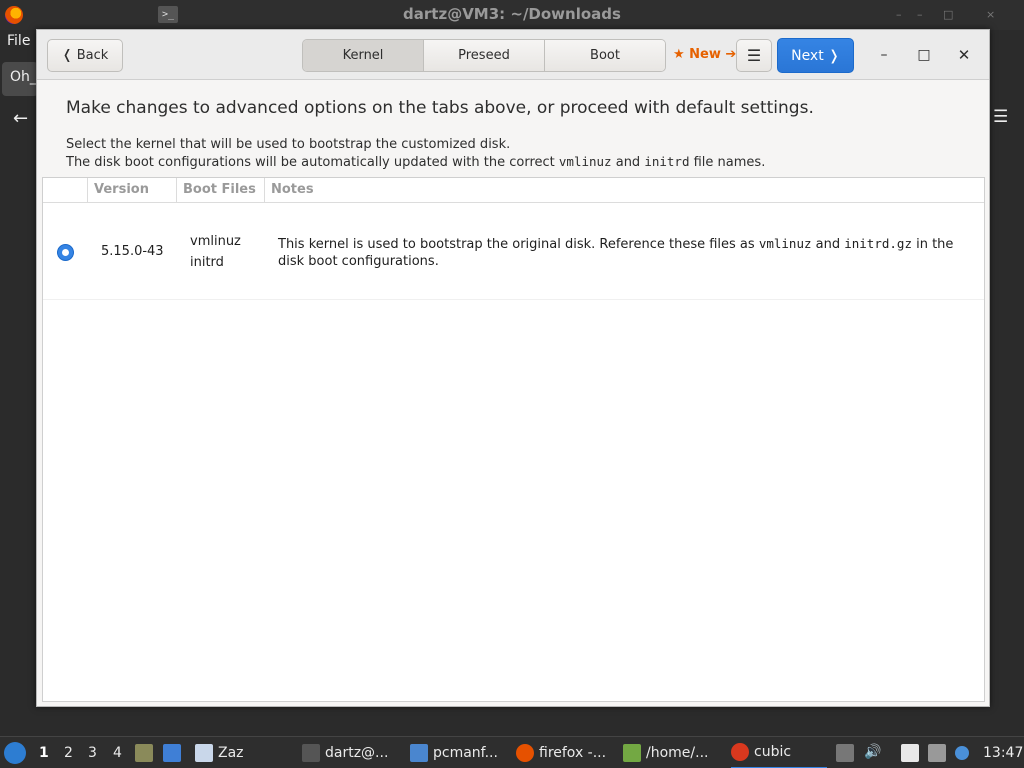 This screenshot has width=1024, height=768. What do you see at coordinates (512, 14) in the screenshot?
I see `background-window-title: dartz@VM3: ~/Downloads` at bounding box center [512, 14].